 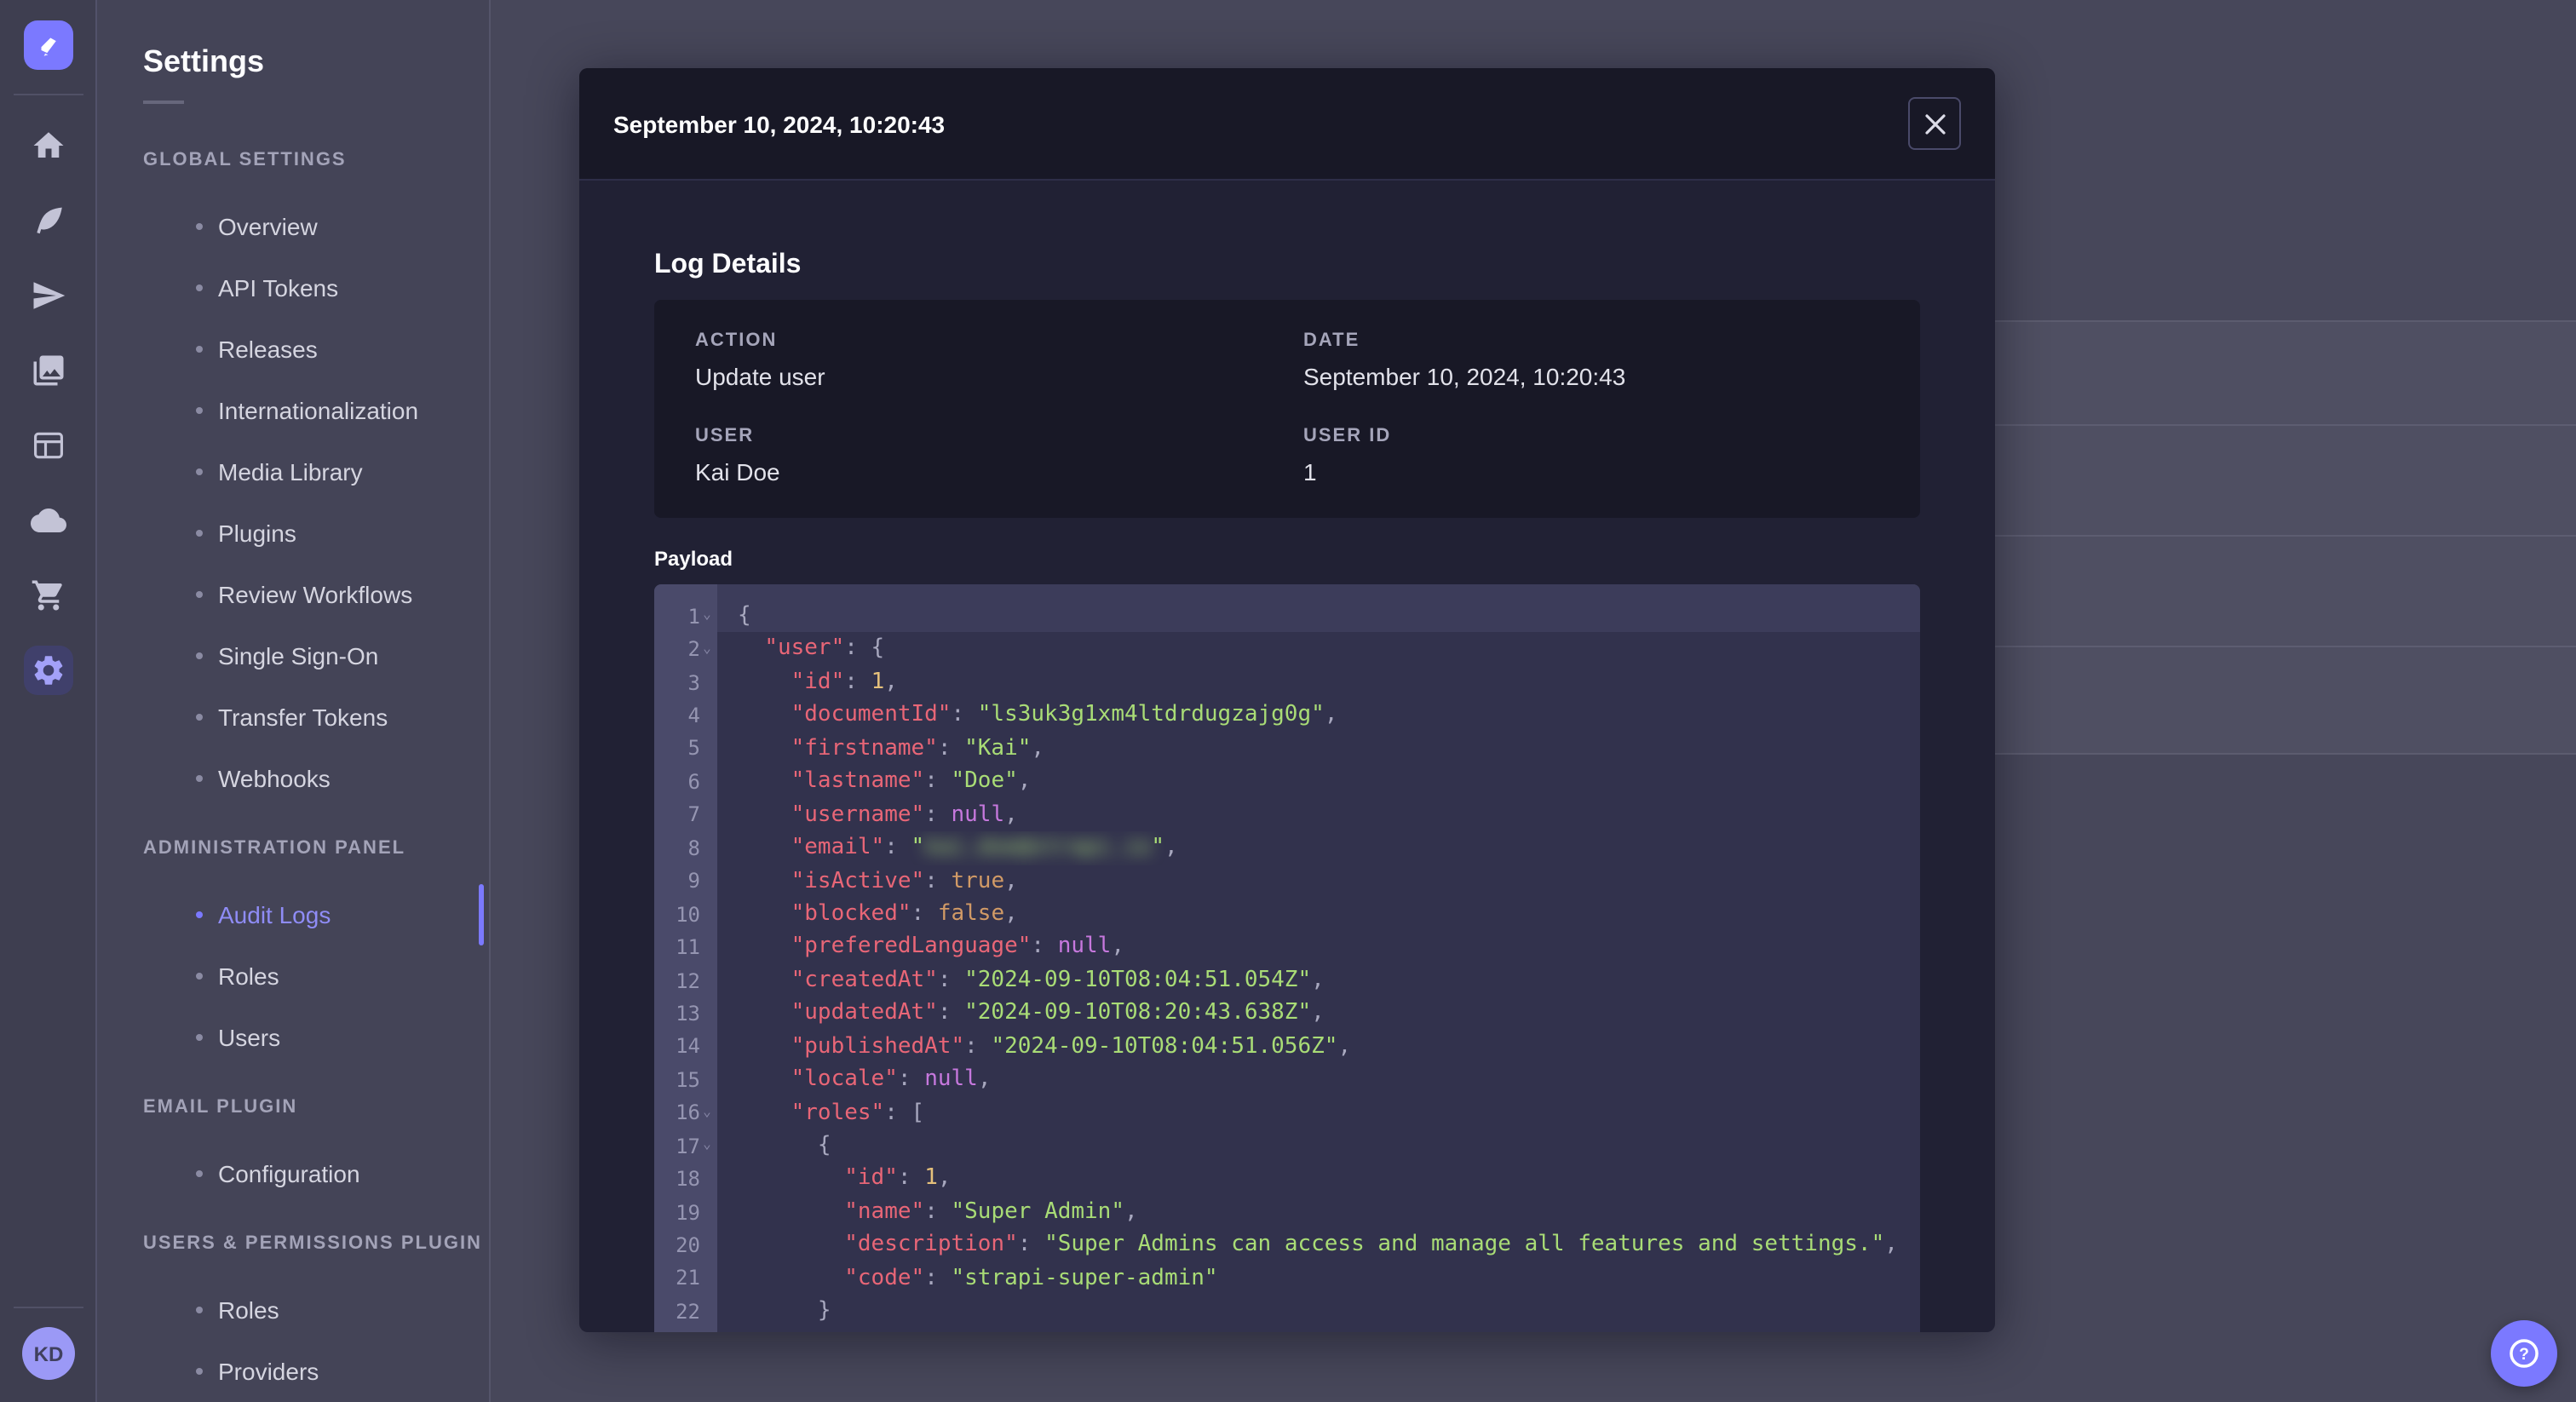 I want to click on token-key: "user", so click(x=805, y=648).